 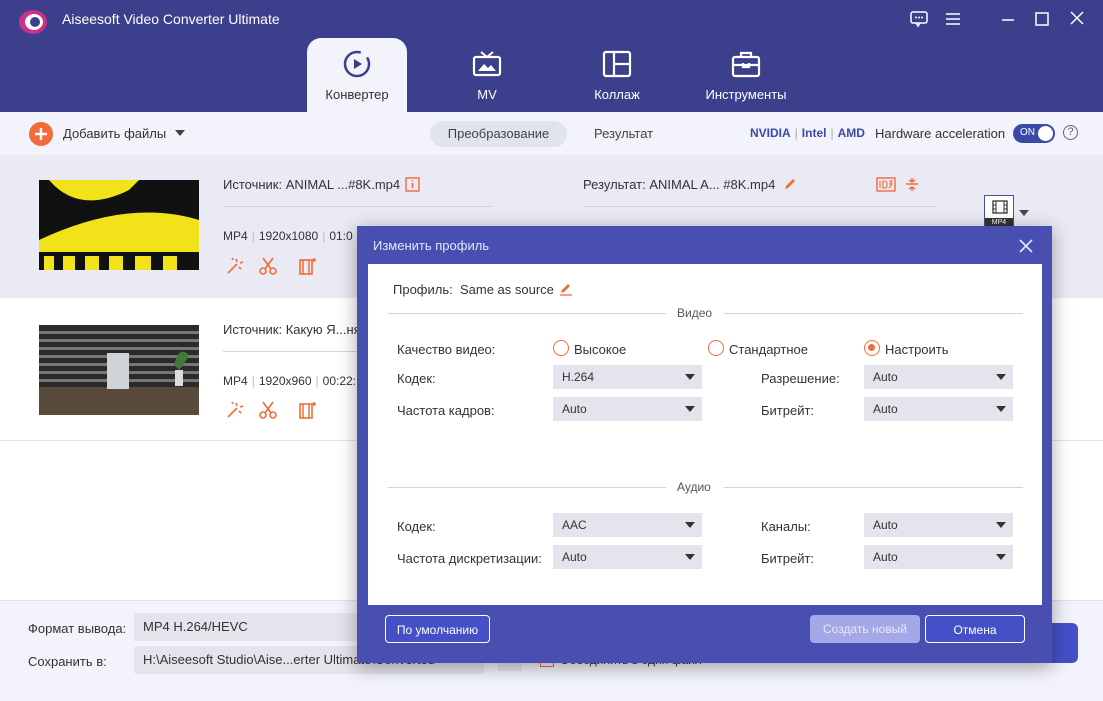 I want to click on hw-acceleration-toggle: ON, so click(x=1034, y=133).